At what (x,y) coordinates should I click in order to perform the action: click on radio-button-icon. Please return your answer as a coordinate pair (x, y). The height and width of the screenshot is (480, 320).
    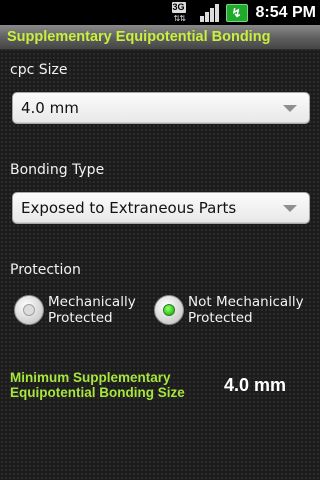
    Looking at the image, I should click on (29, 310).